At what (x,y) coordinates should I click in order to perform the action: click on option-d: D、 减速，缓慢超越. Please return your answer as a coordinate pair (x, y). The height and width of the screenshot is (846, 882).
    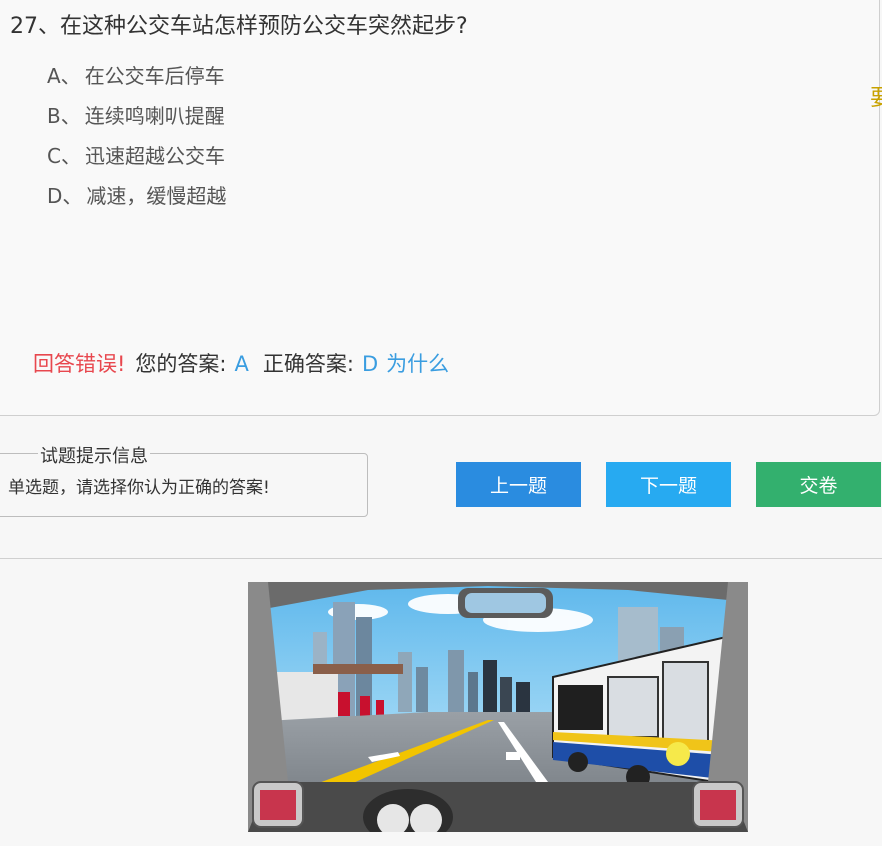
    Looking at the image, I should click on (136, 202).